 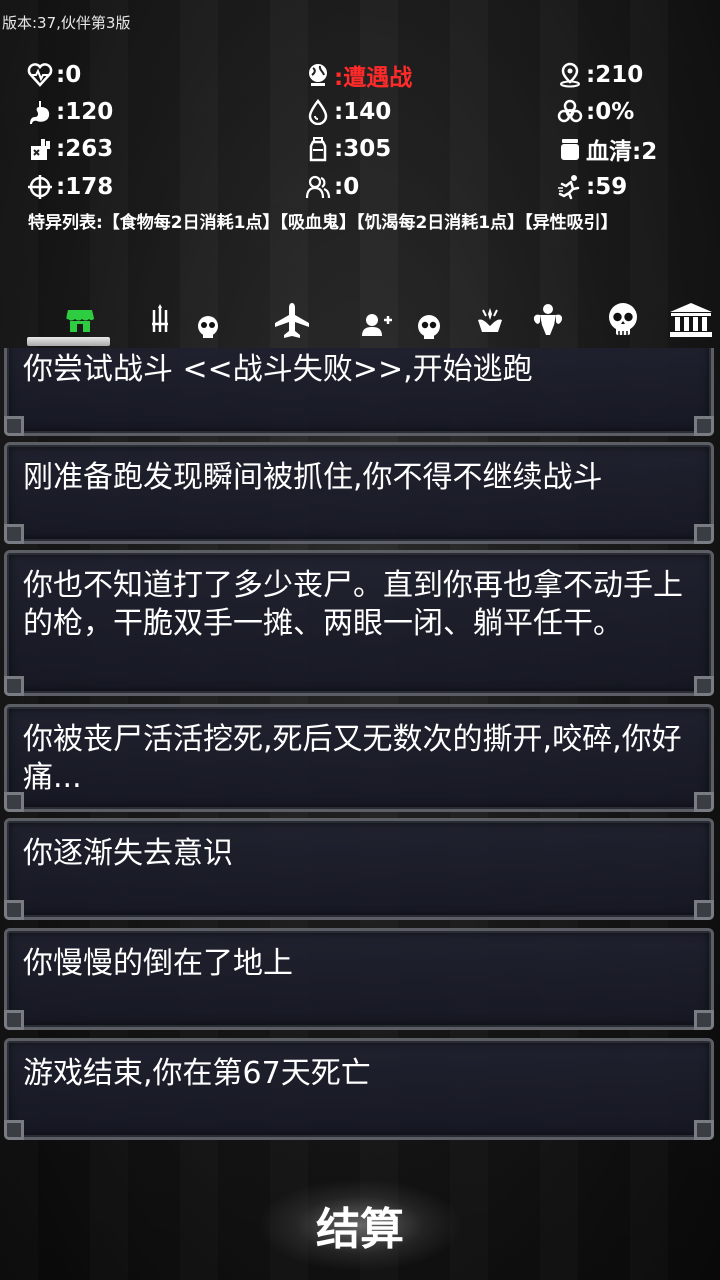 What do you see at coordinates (69, 149) in the screenshot?
I see `stat-ammo: :263` at bounding box center [69, 149].